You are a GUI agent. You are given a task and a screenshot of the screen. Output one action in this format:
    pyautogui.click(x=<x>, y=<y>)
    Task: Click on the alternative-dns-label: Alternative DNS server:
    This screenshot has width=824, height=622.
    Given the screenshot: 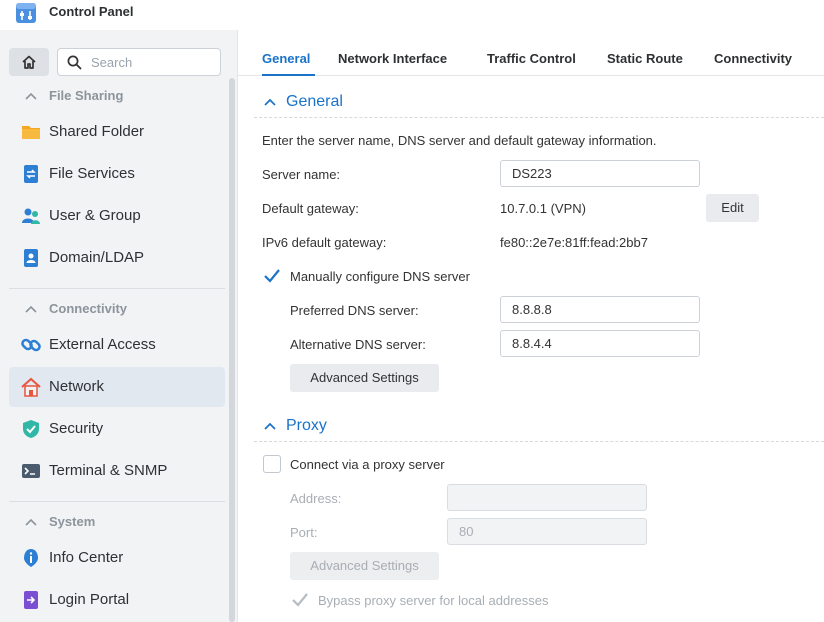 What is the action you would take?
    pyautogui.click(x=358, y=344)
    